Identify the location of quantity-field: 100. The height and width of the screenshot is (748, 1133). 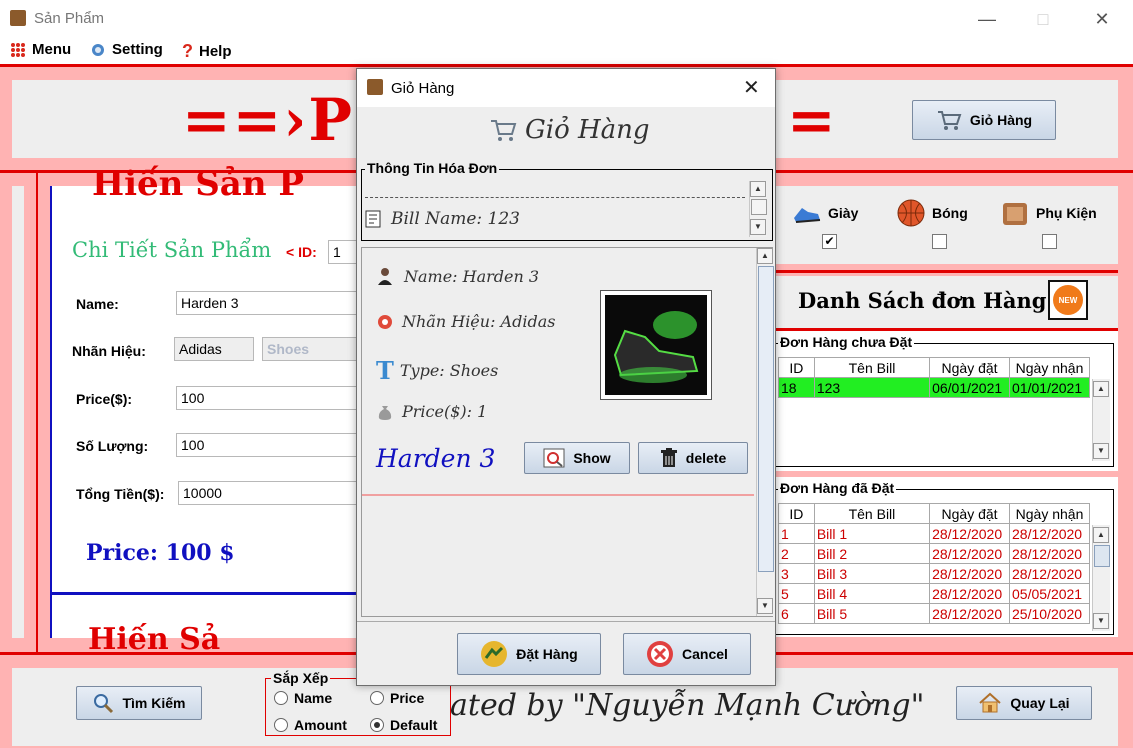
(271, 445).